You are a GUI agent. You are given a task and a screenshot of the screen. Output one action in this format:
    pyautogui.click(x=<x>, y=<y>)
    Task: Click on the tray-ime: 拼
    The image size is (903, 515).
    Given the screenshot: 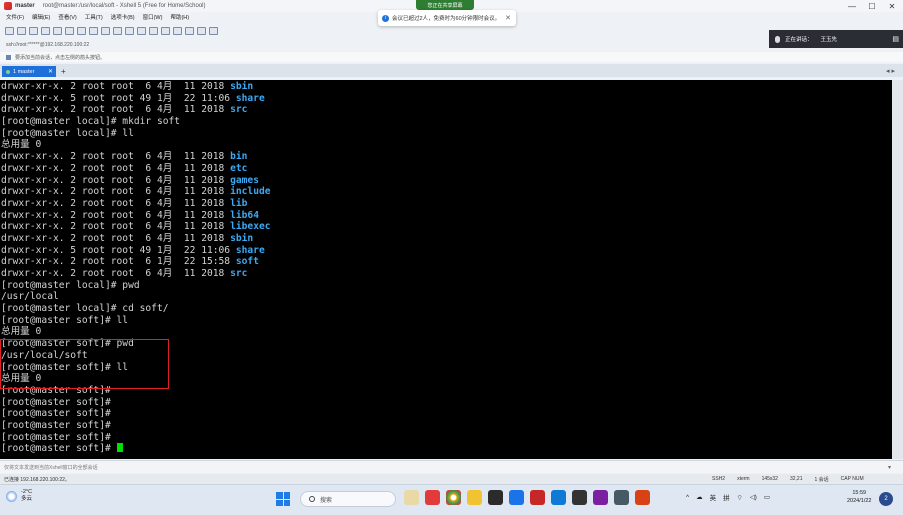 What is the action you would take?
    pyautogui.click(x=726, y=497)
    